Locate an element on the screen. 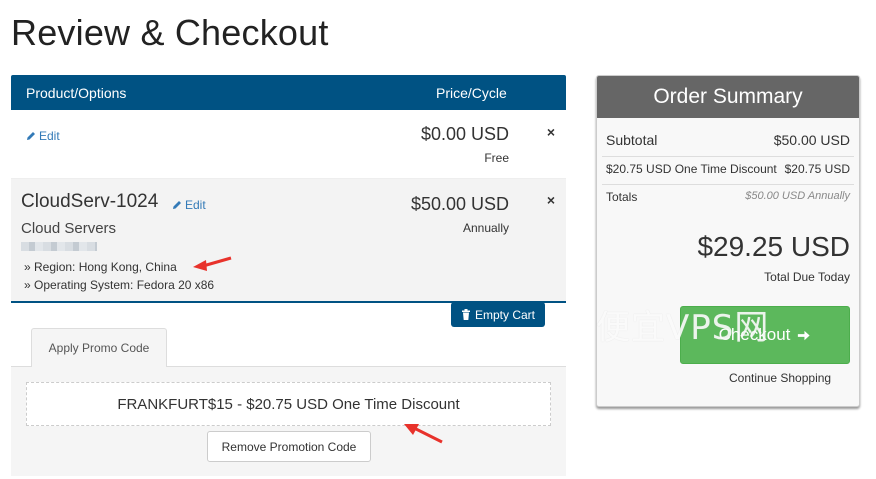  page-title: Review & Checkout is located at coordinates (170, 32).